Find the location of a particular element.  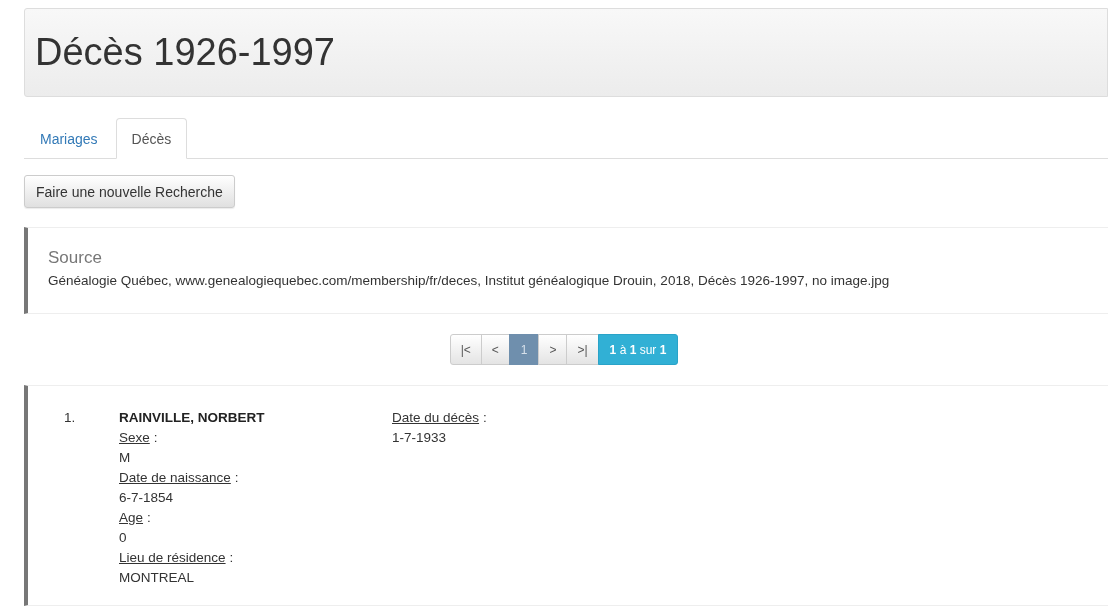

new-search-button: Faire une nouvelle Recherche is located at coordinates (129, 191).